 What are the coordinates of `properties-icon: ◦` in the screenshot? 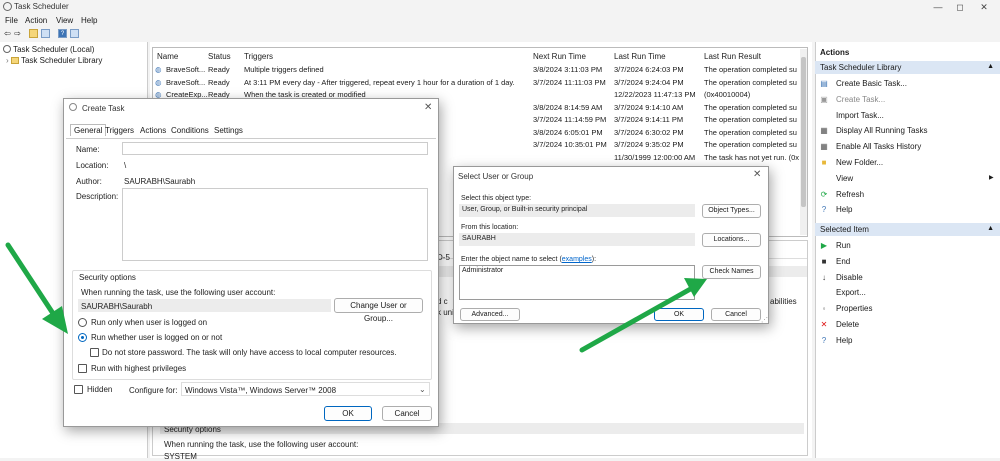 It's located at (824, 309).